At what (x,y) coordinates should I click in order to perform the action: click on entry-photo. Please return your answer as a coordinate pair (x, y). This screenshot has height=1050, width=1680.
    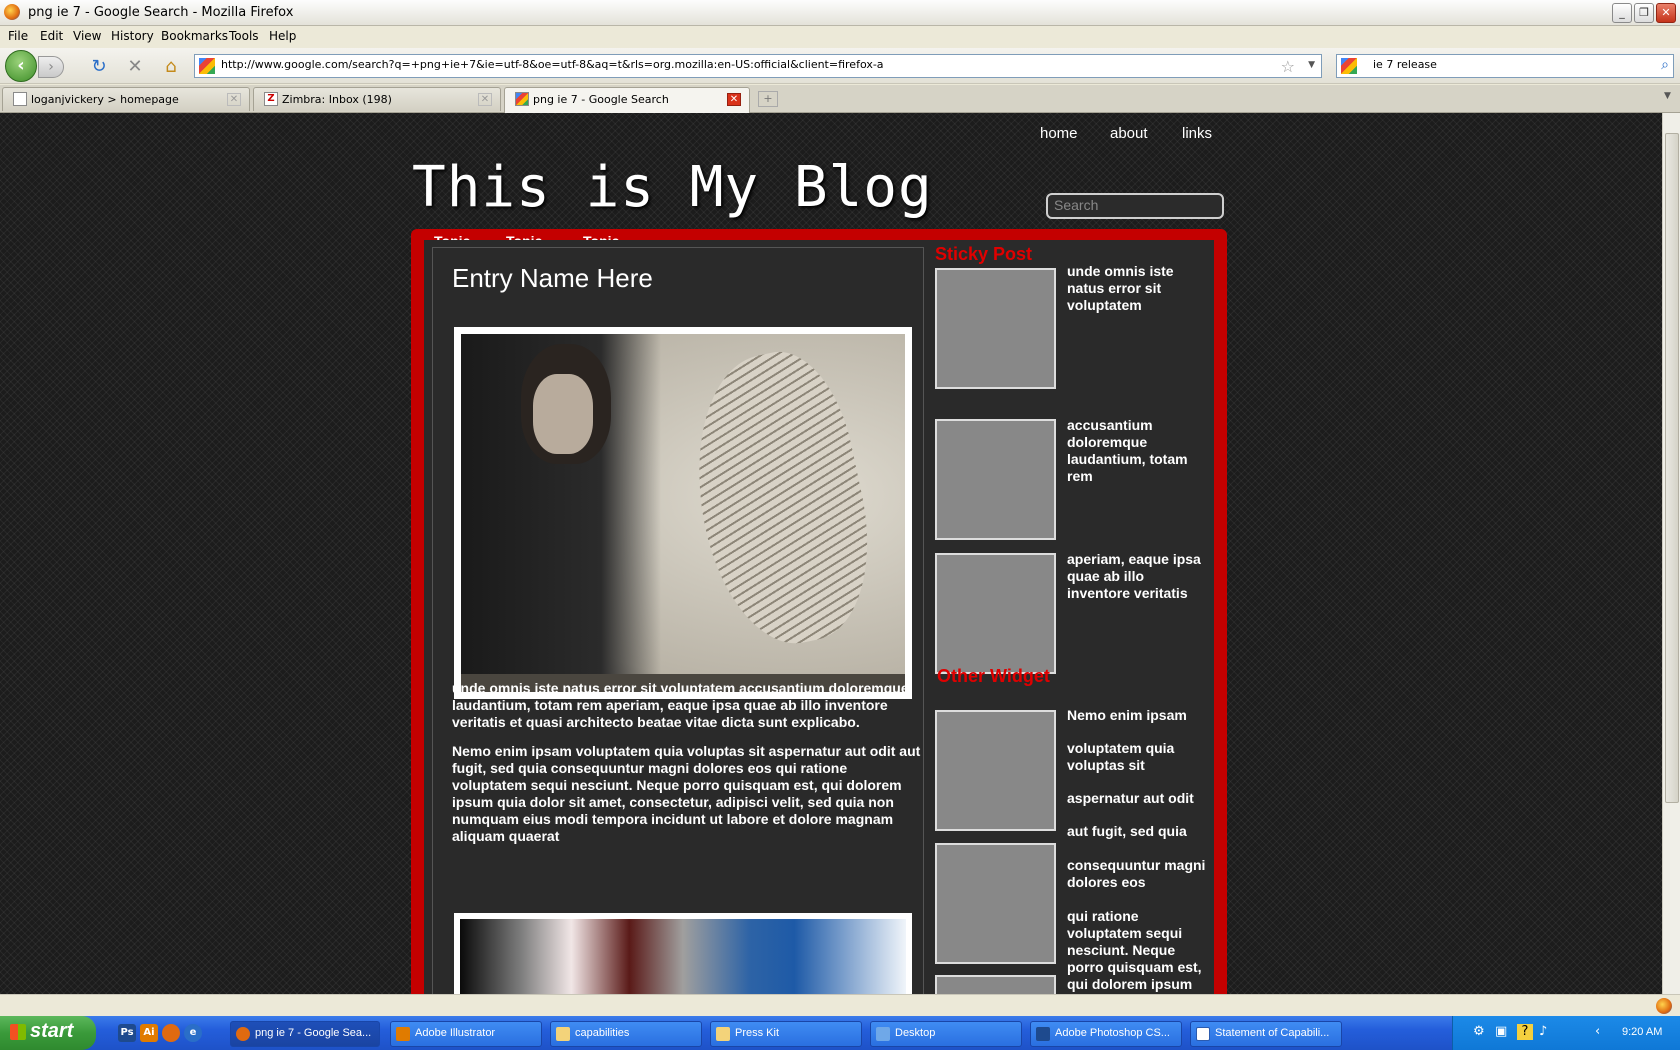
    Looking at the image, I should click on (683, 513).